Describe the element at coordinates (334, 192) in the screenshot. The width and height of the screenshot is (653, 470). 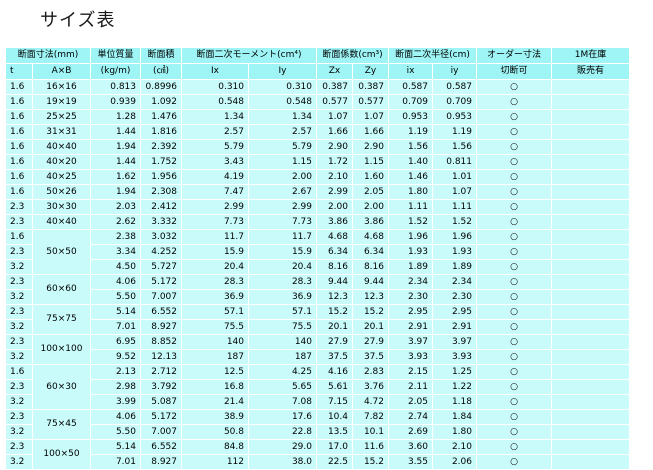
I see `cell-zx: 2.99` at that location.